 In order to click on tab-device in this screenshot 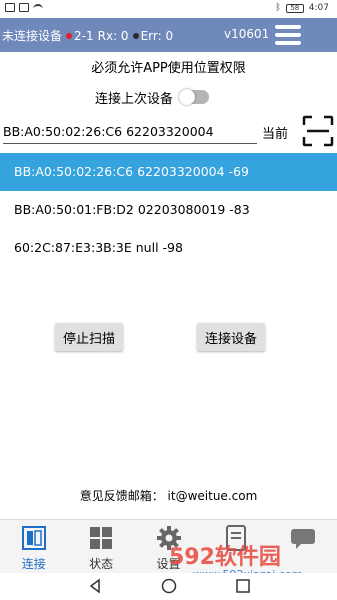, I will do `click(235, 546)`.